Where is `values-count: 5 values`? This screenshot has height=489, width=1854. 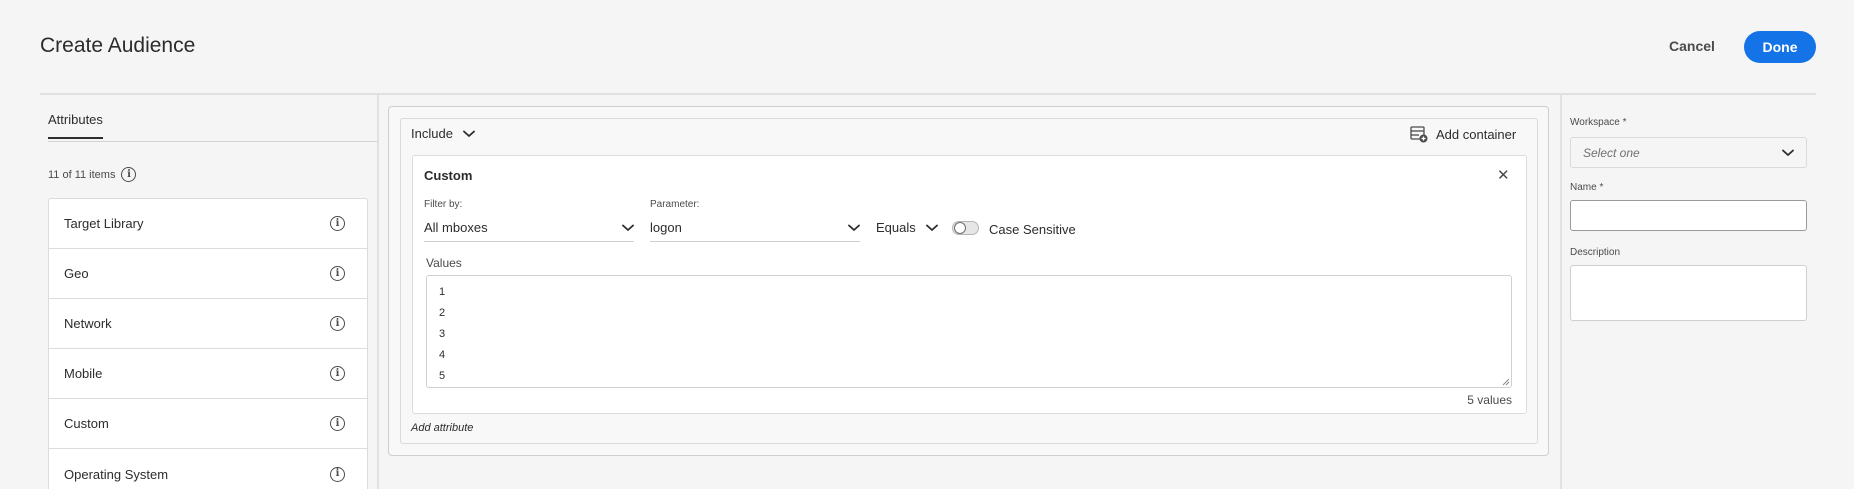 values-count: 5 values is located at coordinates (1489, 400).